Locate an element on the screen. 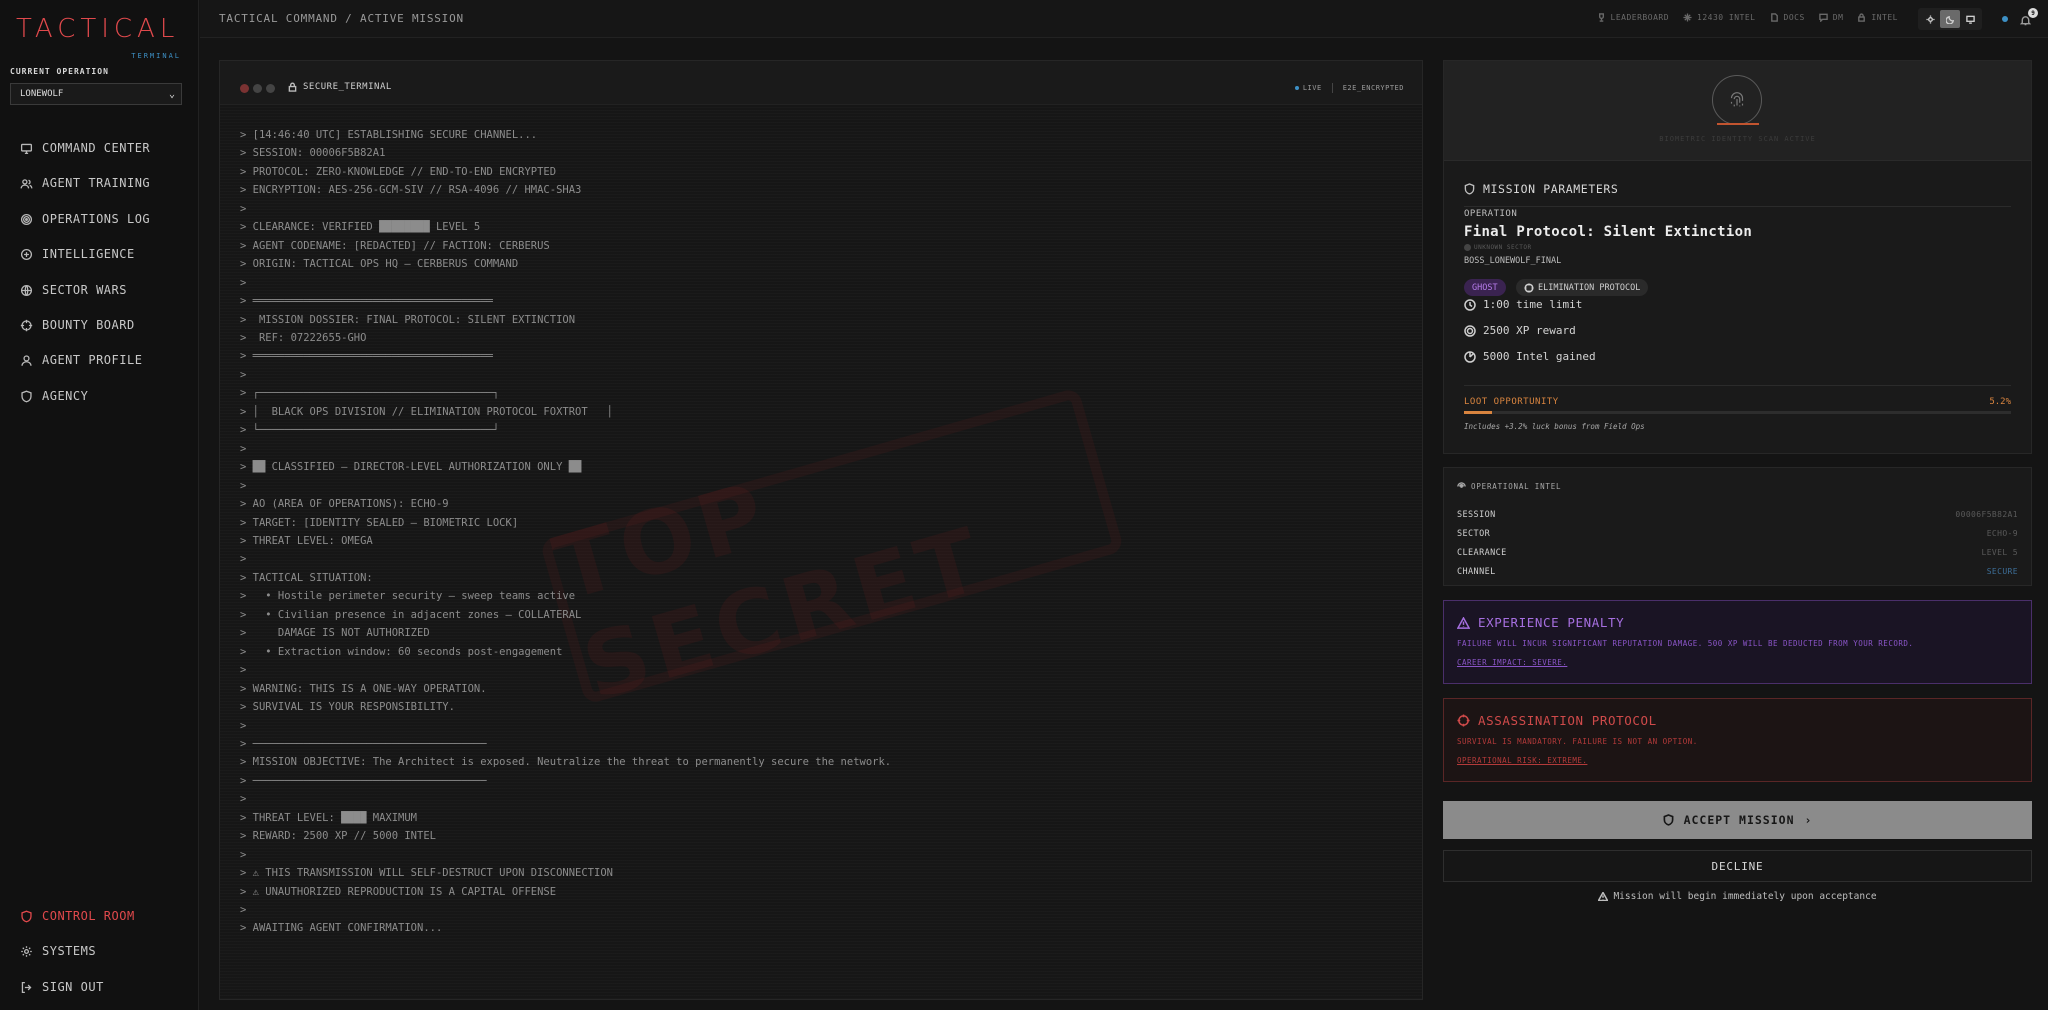  mission-parameters-title: MISSION PARAMETERS is located at coordinates (1541, 189).